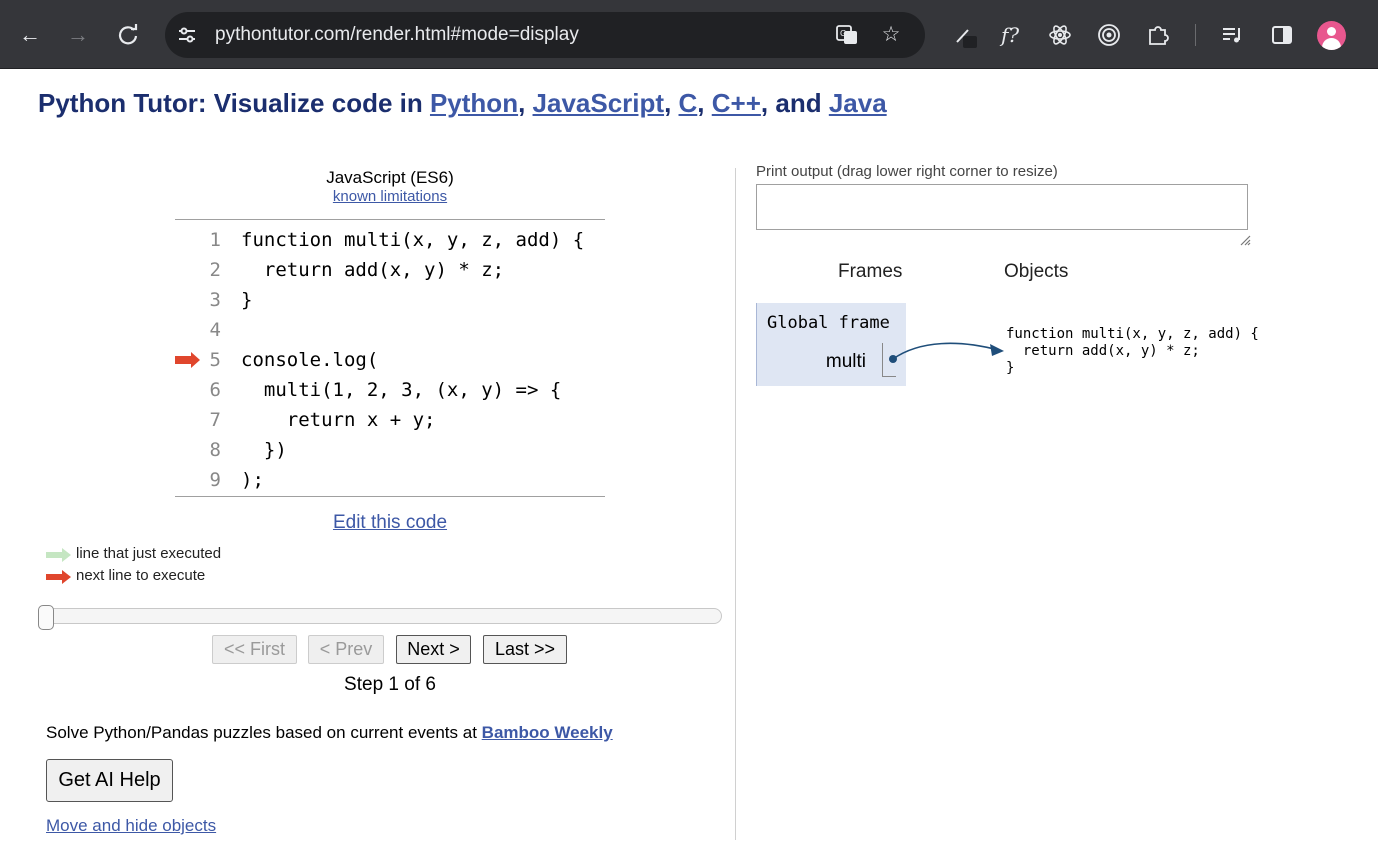 The height and width of the screenshot is (864, 1378). Describe the element at coordinates (215, 450) in the screenshot. I see `line-number: 8` at that location.